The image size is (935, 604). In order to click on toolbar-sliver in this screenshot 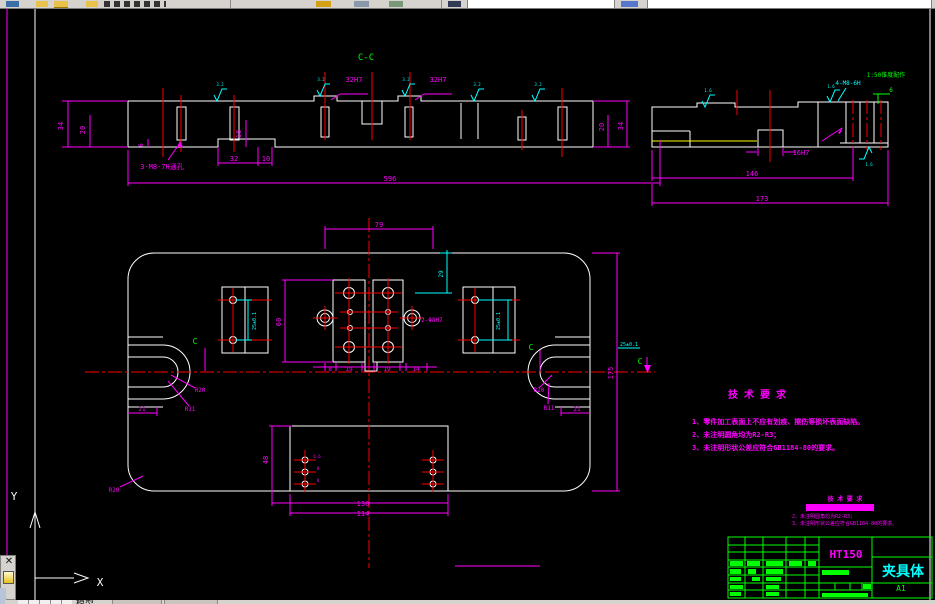, I will do `click(467, 4)`.